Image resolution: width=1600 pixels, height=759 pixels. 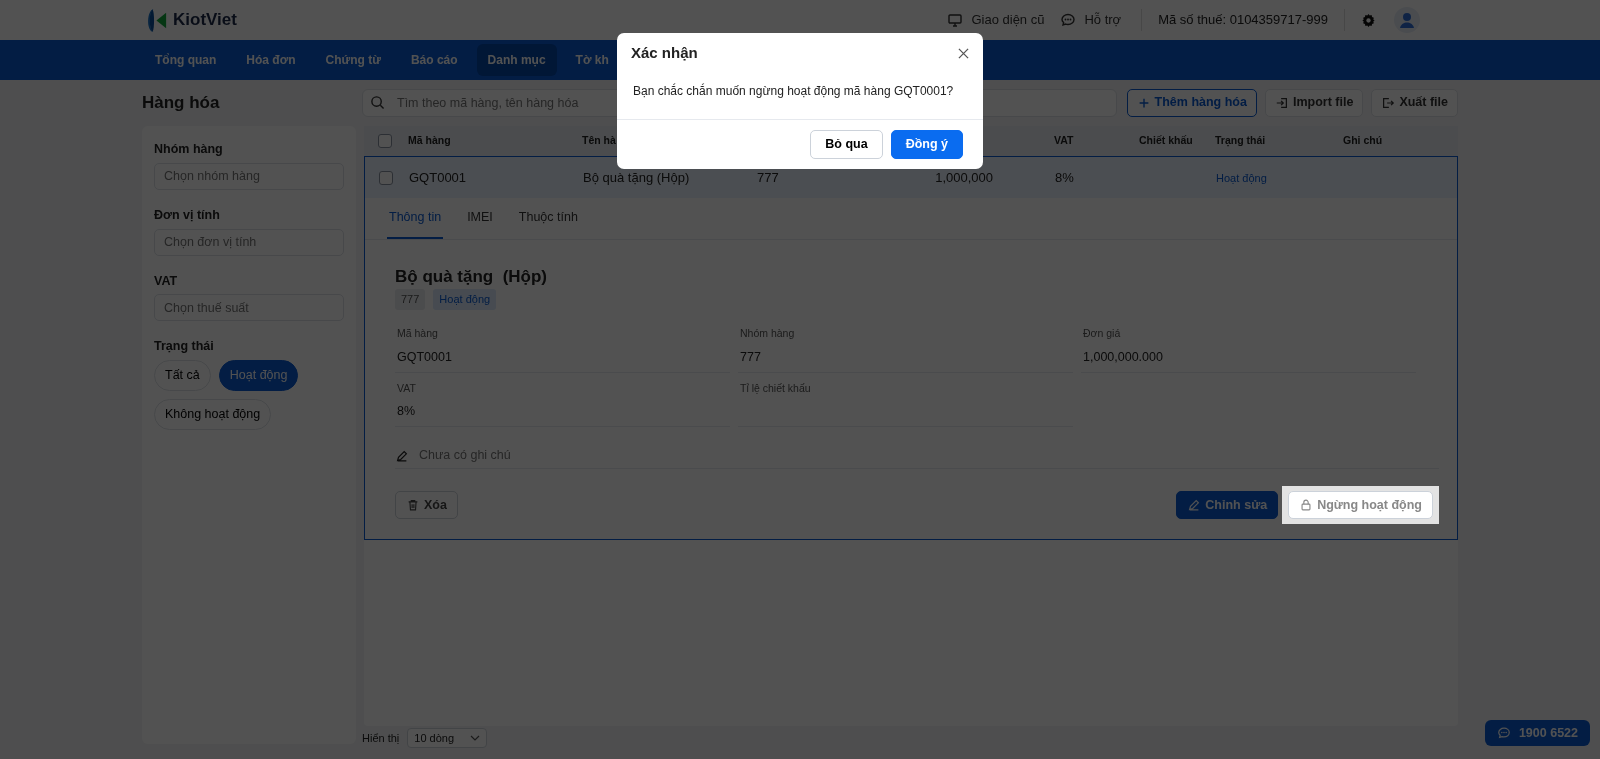 I want to click on filter-label: Trạng thái, so click(x=184, y=347).